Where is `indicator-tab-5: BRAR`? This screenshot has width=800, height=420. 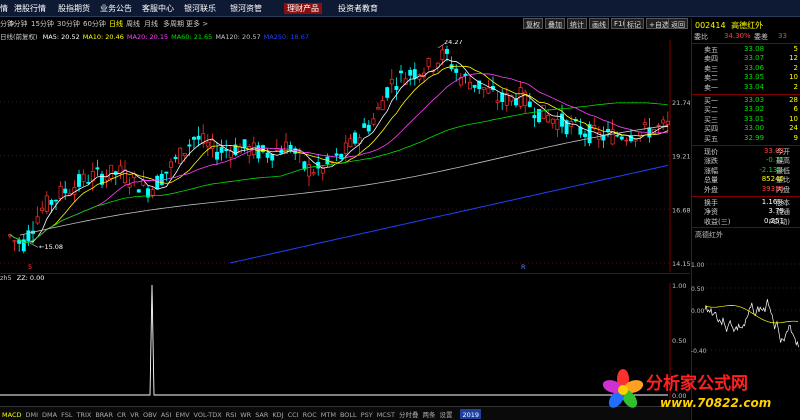 indicator-tab-5: BRAR is located at coordinates (104, 414).